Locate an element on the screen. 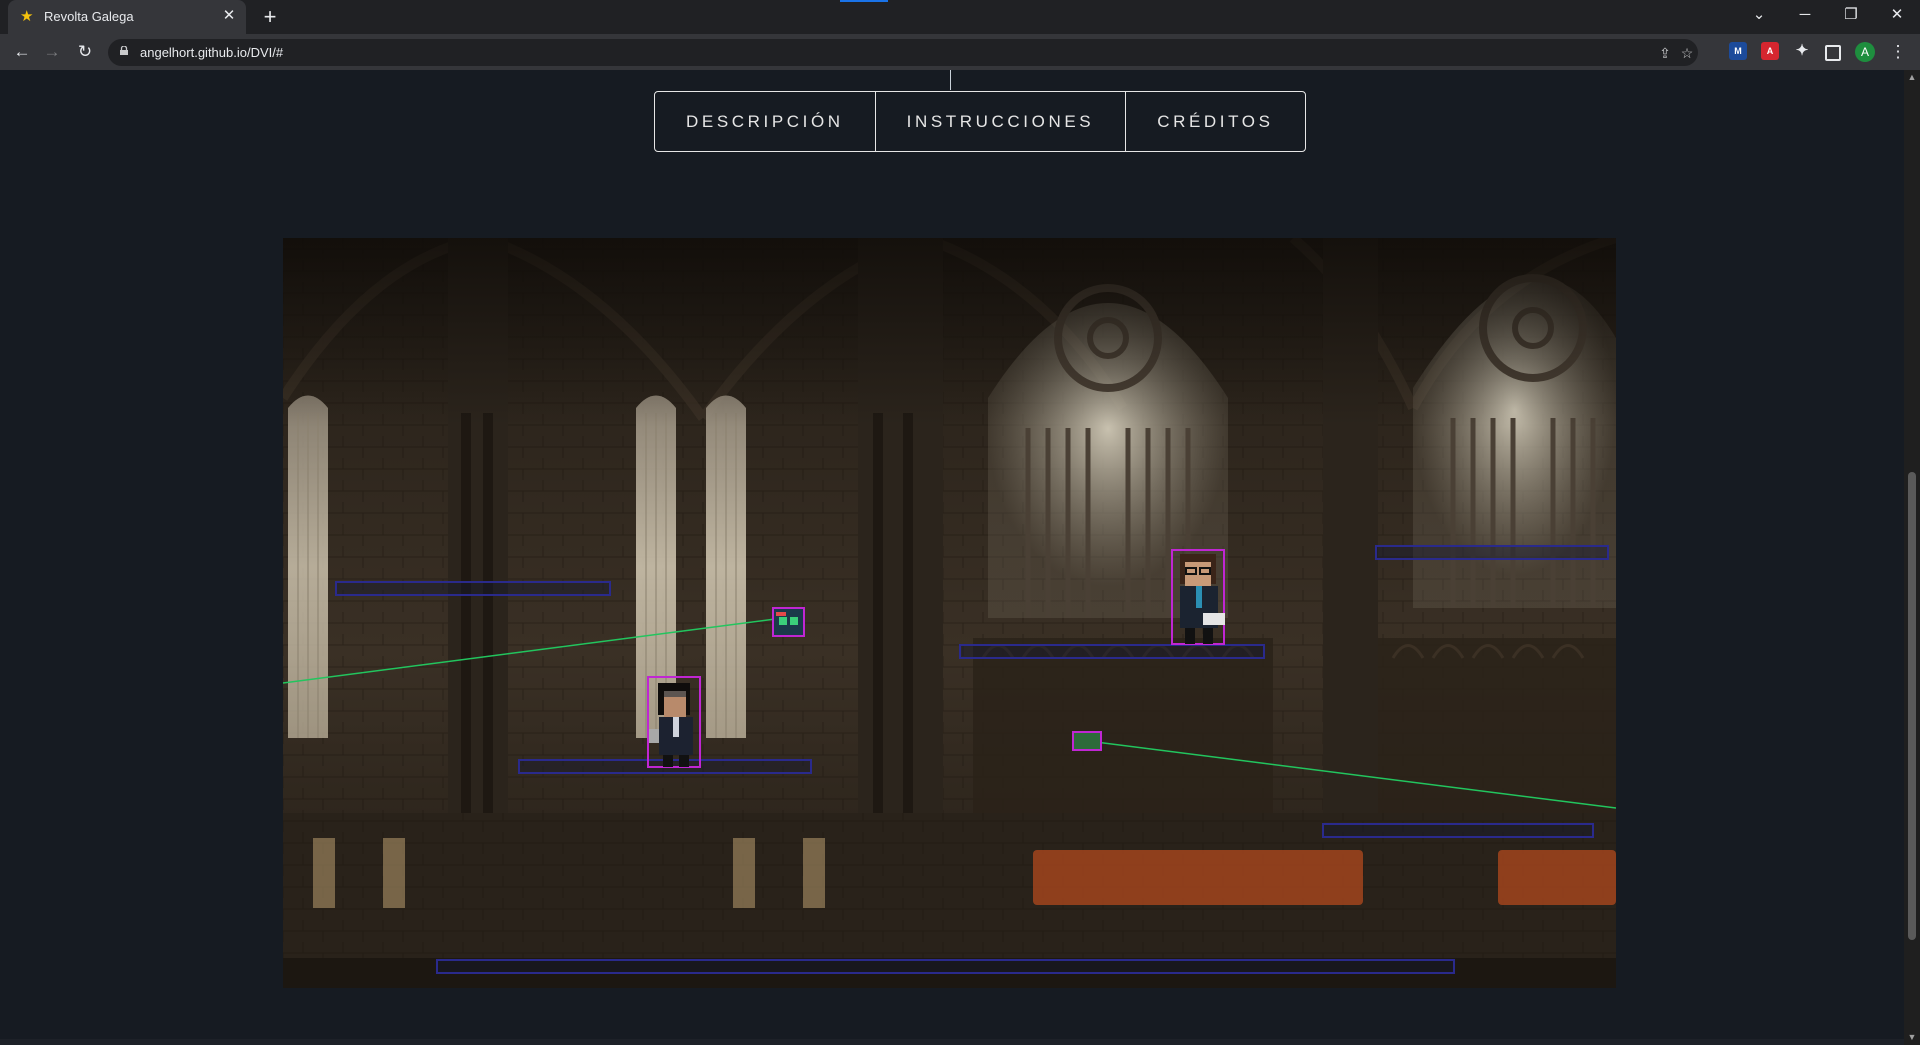 The height and width of the screenshot is (1045, 1920). acrobat-icon: A is located at coordinates (1770, 51).